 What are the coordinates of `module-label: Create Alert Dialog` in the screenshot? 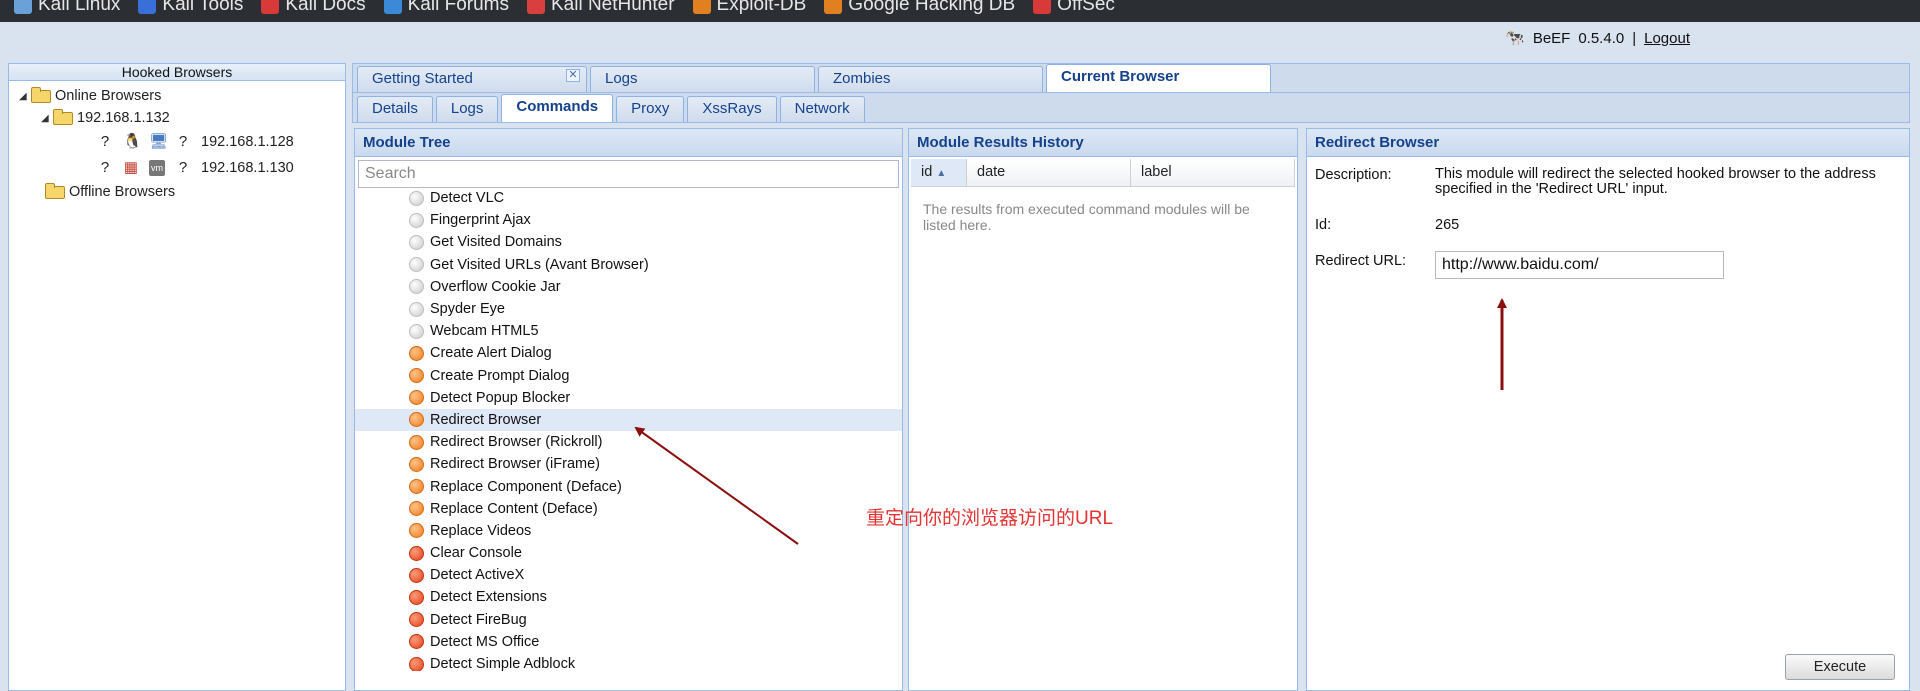 It's located at (491, 353).